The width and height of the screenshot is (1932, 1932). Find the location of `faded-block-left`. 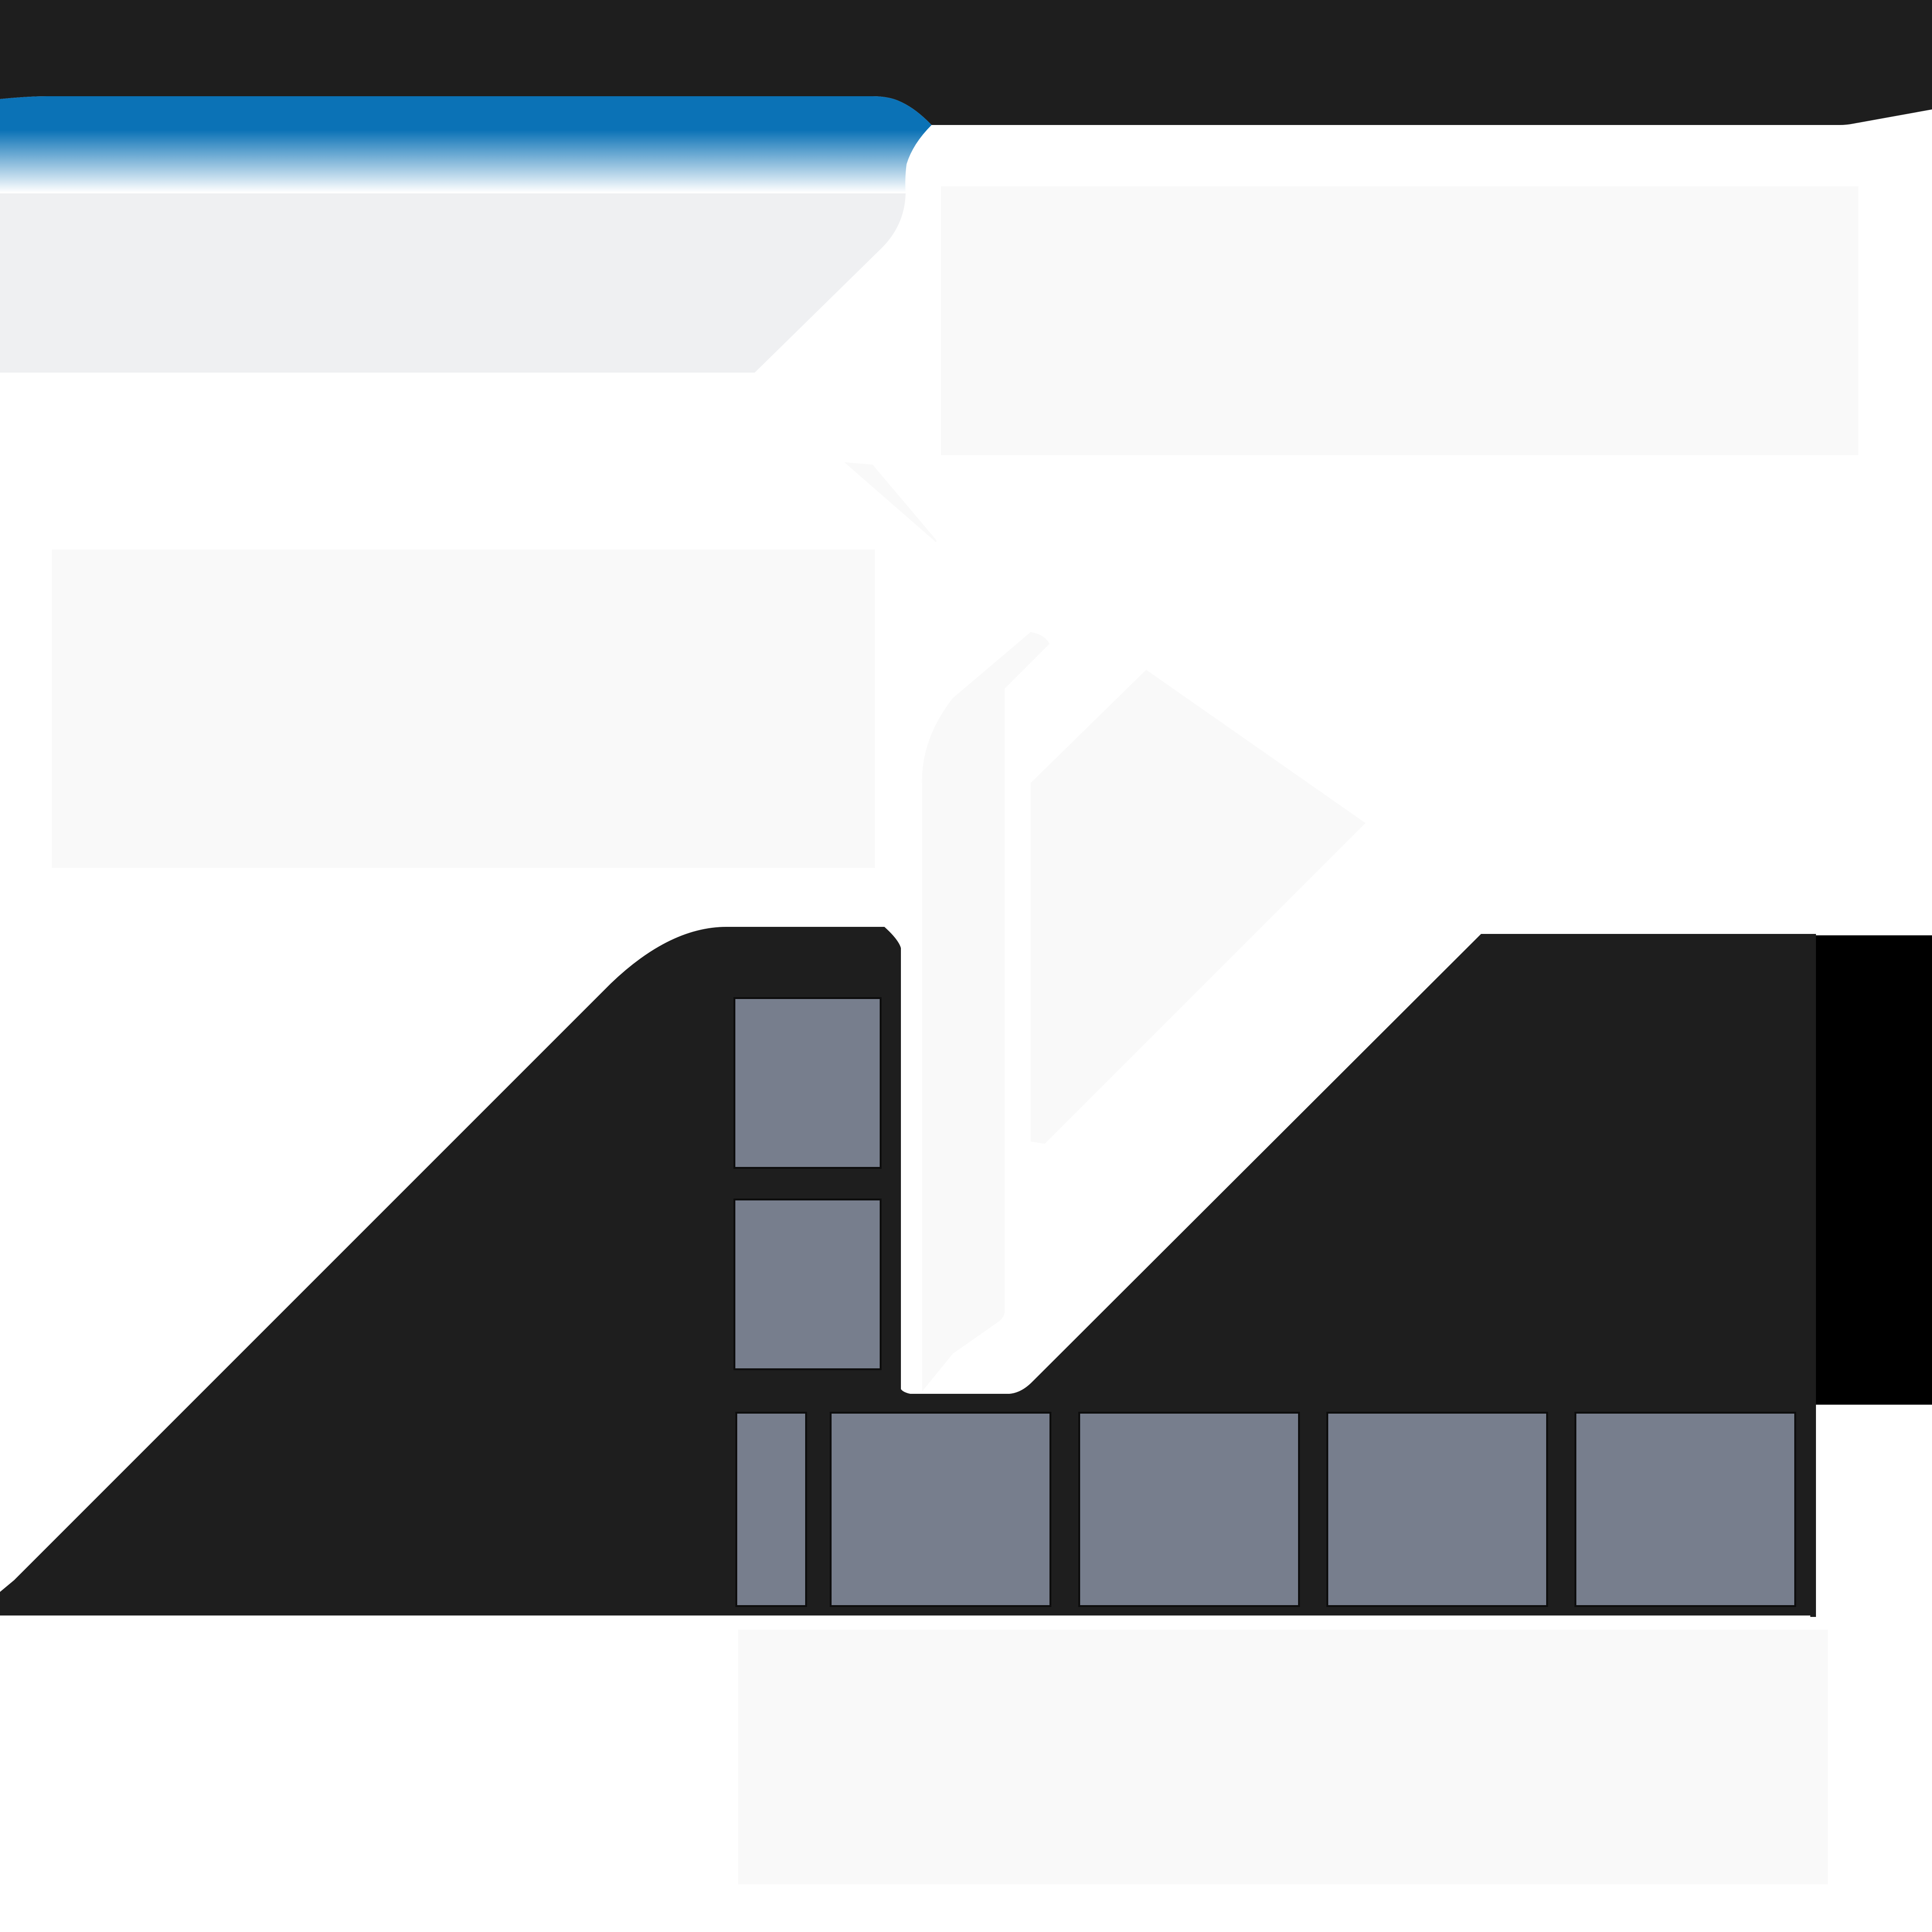

faded-block-left is located at coordinates (464, 709).